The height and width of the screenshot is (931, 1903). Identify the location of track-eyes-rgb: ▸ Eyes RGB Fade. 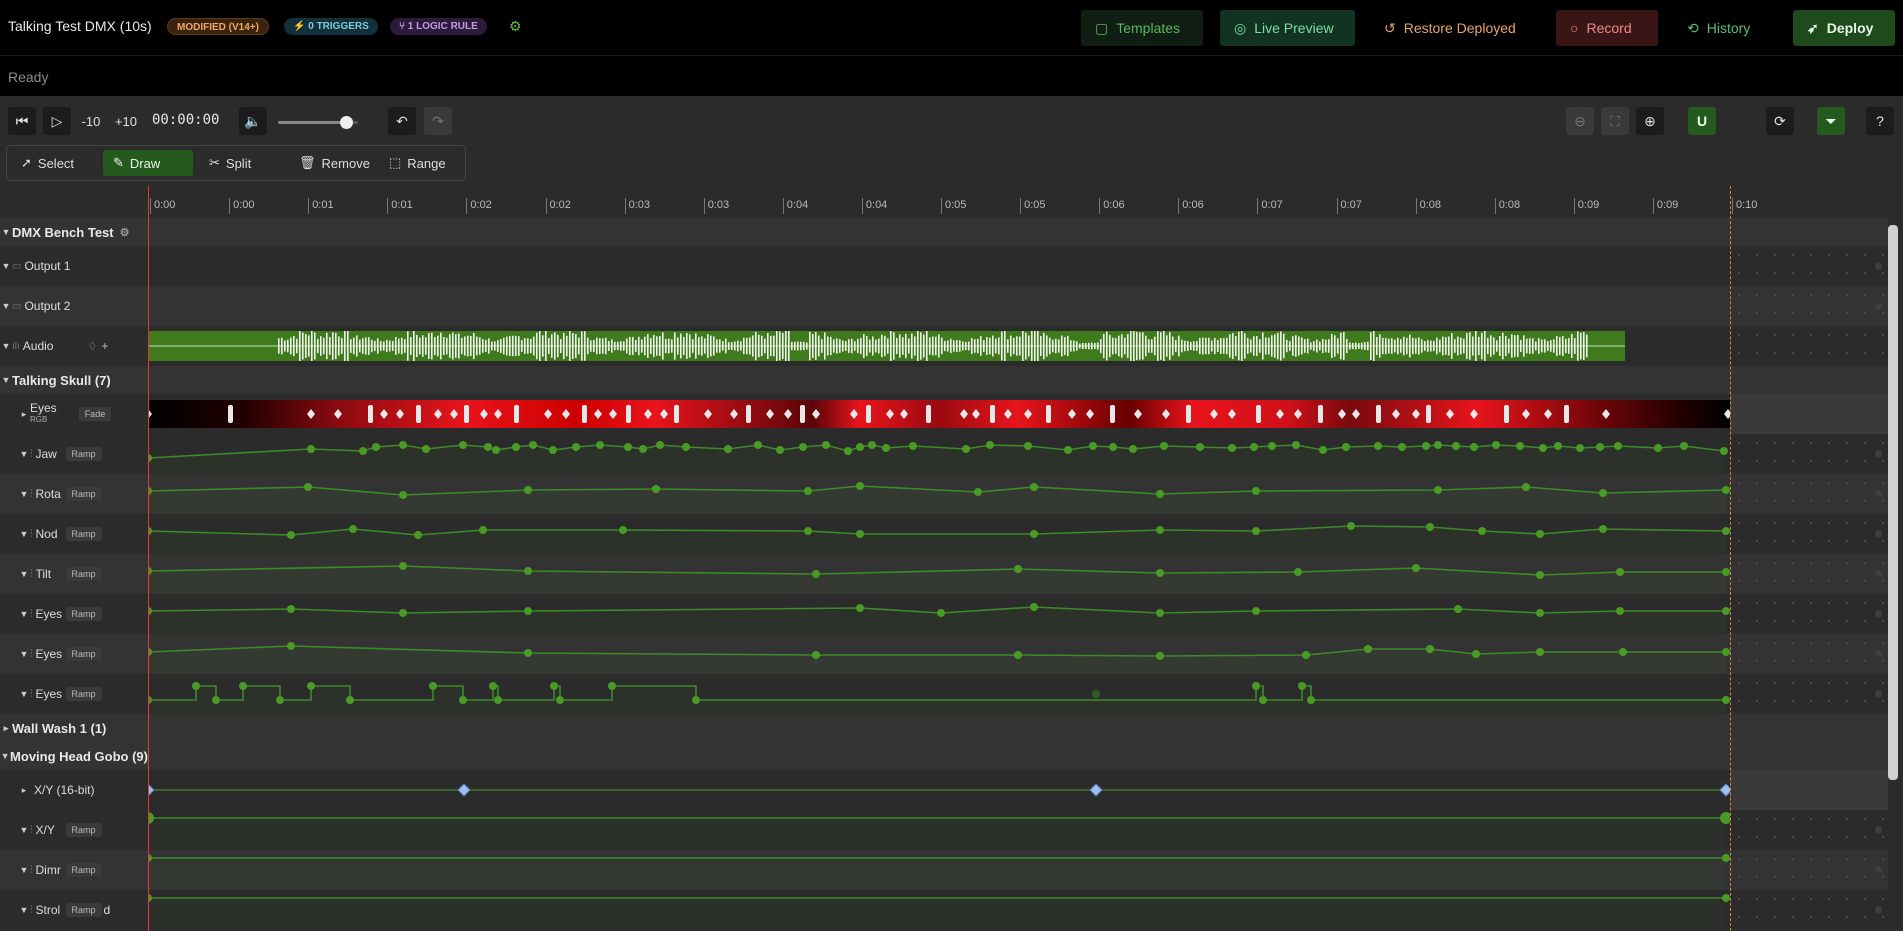
(944, 414).